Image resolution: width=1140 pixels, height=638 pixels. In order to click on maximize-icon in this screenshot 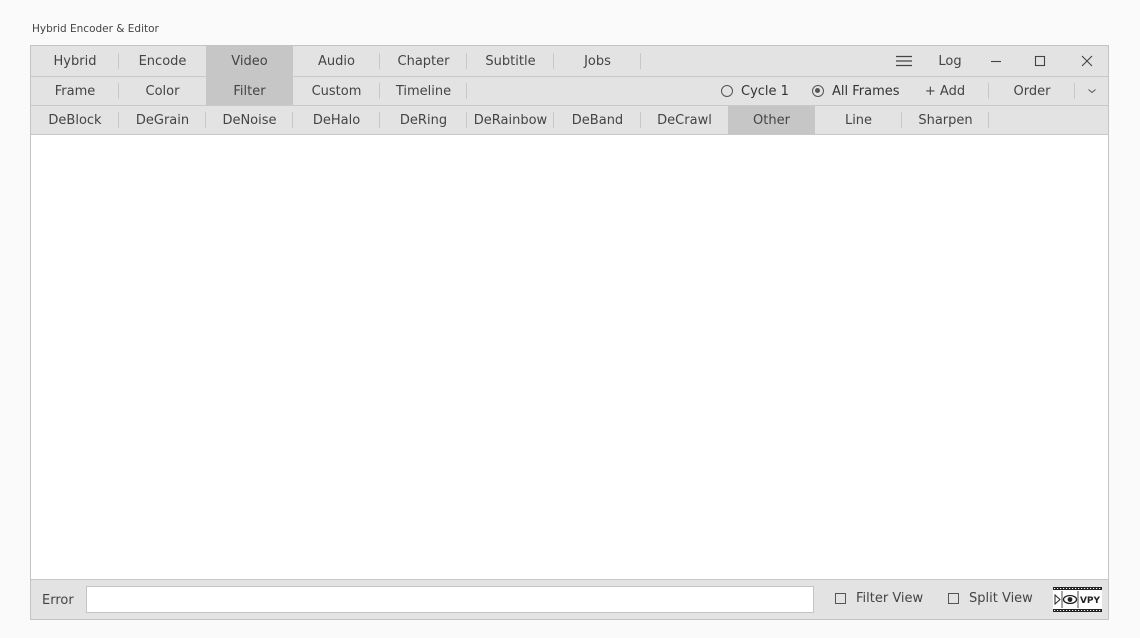, I will do `click(1040, 61)`.